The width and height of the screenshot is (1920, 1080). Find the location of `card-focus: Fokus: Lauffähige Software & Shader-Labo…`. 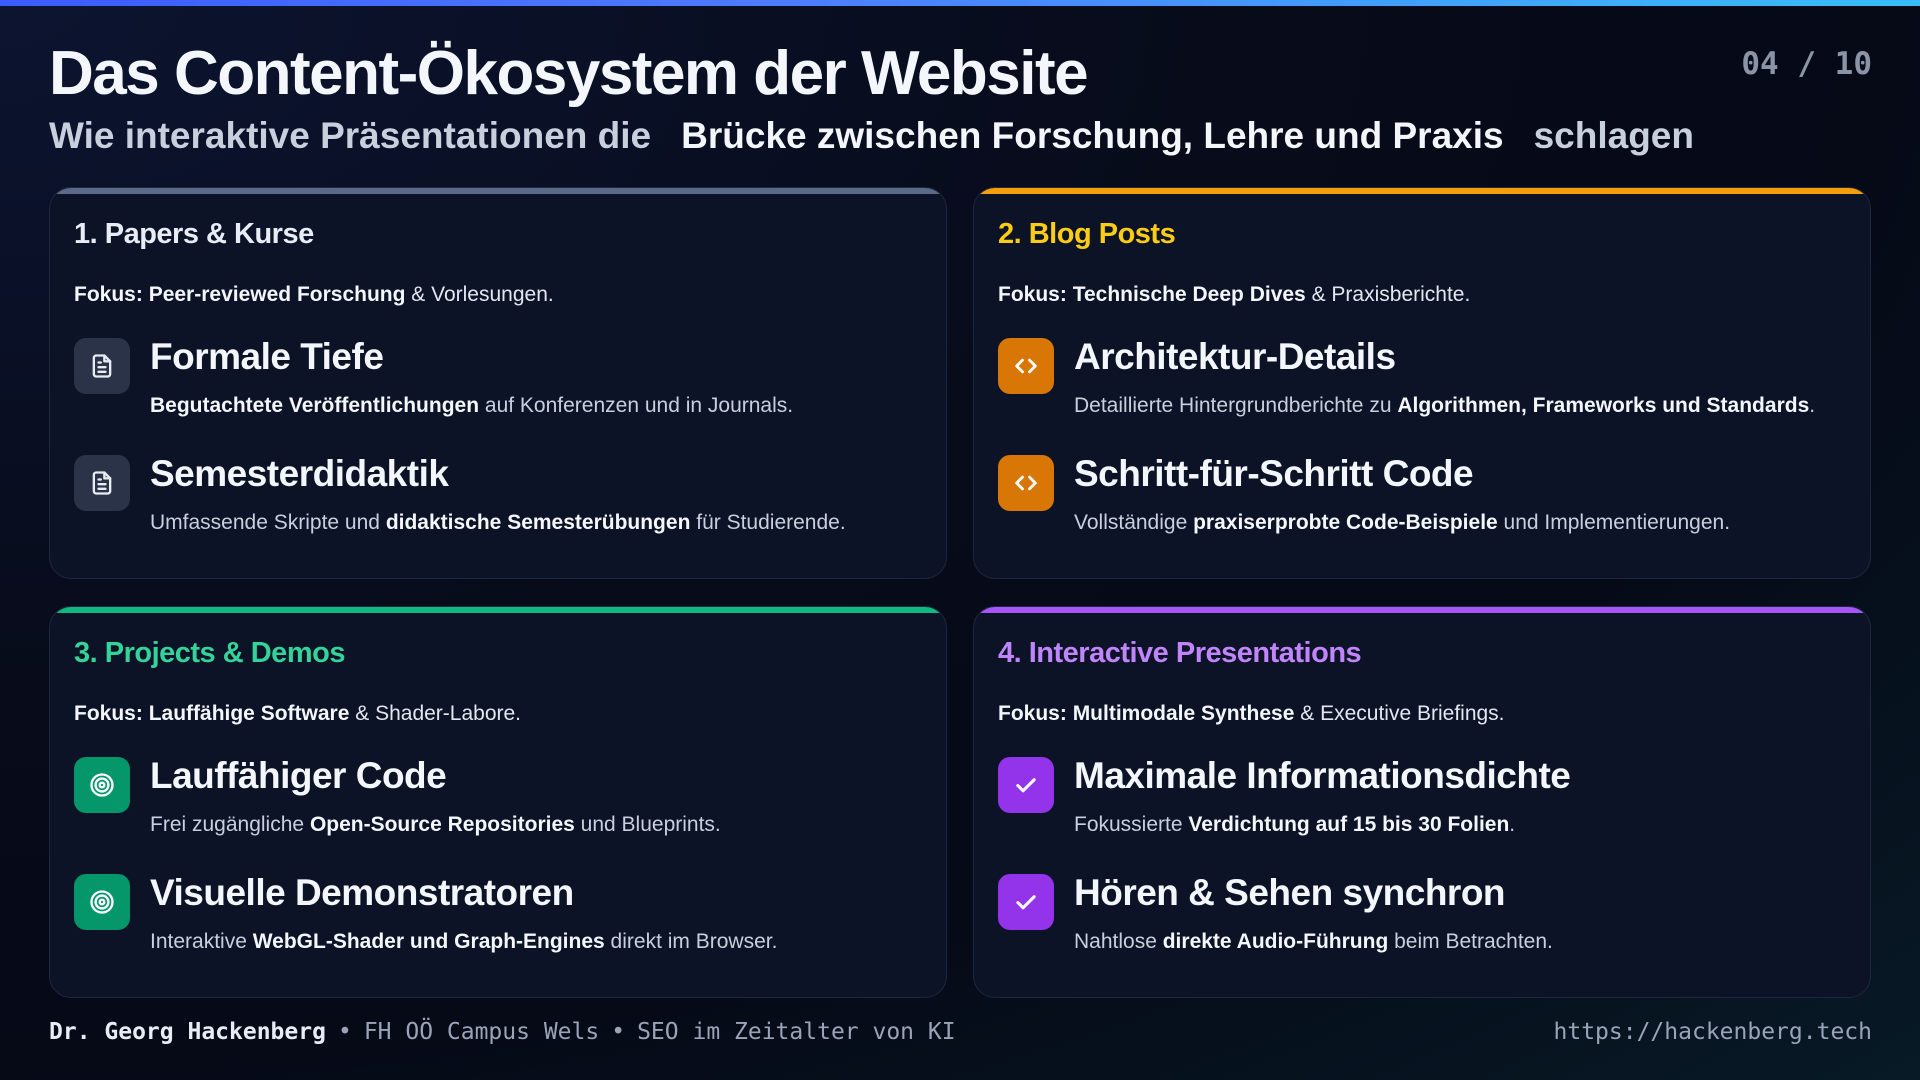

card-focus: Fokus: Lauffähige Software & Shader-Labo… is located at coordinates (297, 714).